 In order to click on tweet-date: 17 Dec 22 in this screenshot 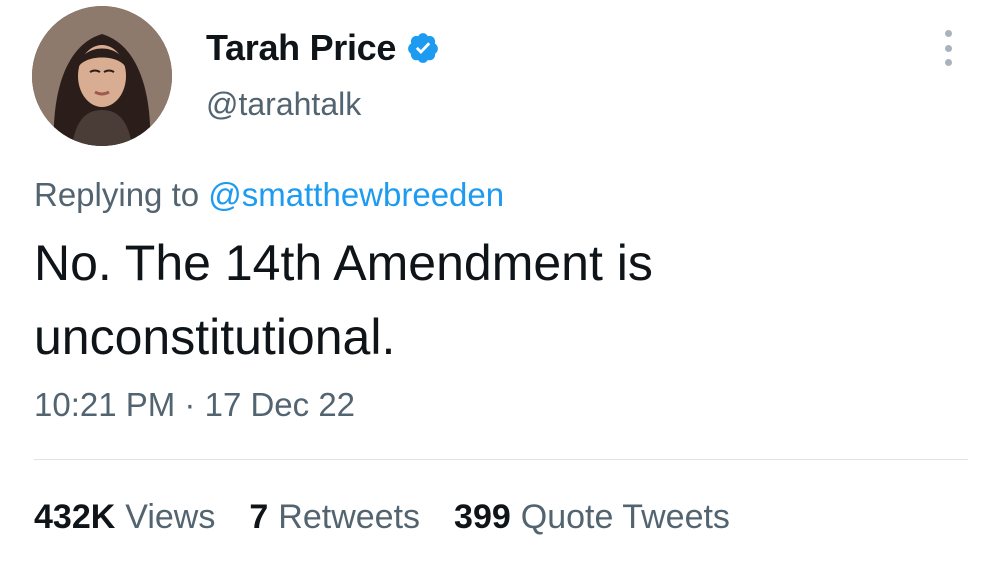, I will do `click(280, 404)`.